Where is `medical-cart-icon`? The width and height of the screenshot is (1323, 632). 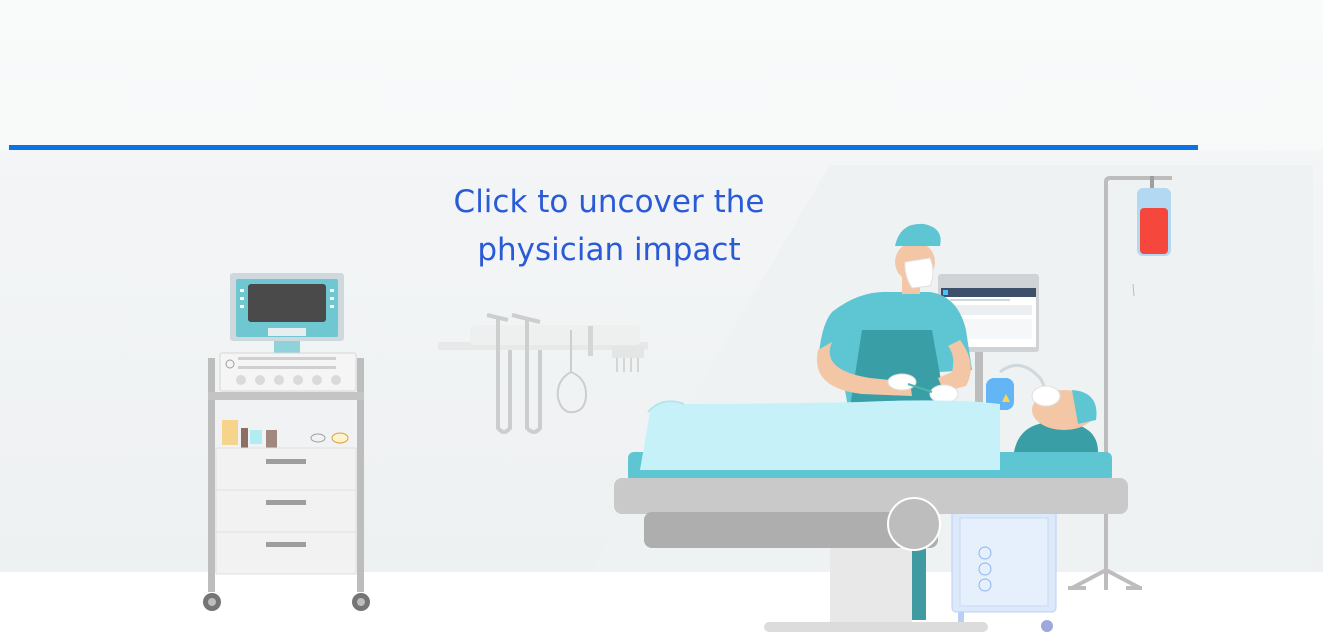 medical-cart-icon is located at coordinates (286, 442).